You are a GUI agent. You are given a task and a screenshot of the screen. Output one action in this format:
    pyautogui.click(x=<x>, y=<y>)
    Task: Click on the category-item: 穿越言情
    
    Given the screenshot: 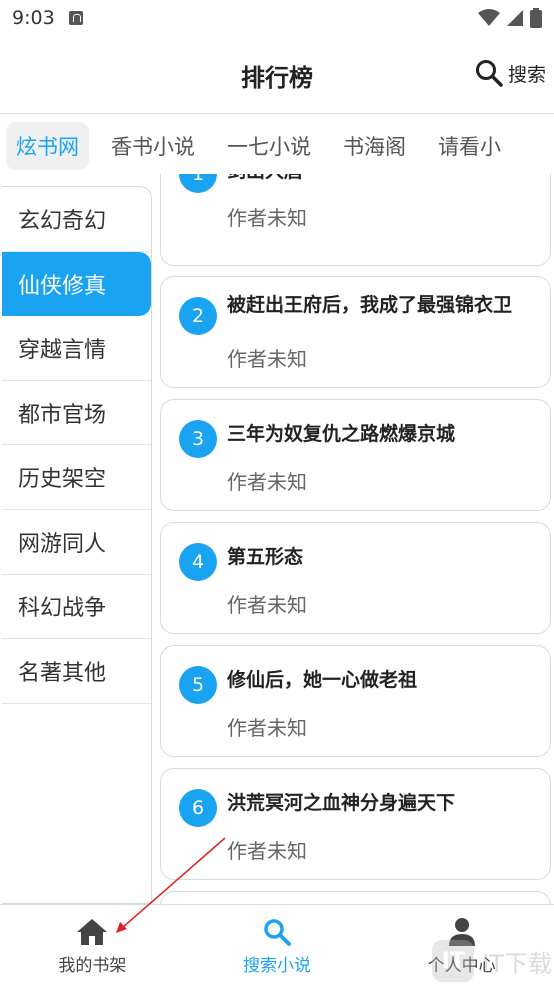 What is the action you would take?
    pyautogui.click(x=76, y=348)
    